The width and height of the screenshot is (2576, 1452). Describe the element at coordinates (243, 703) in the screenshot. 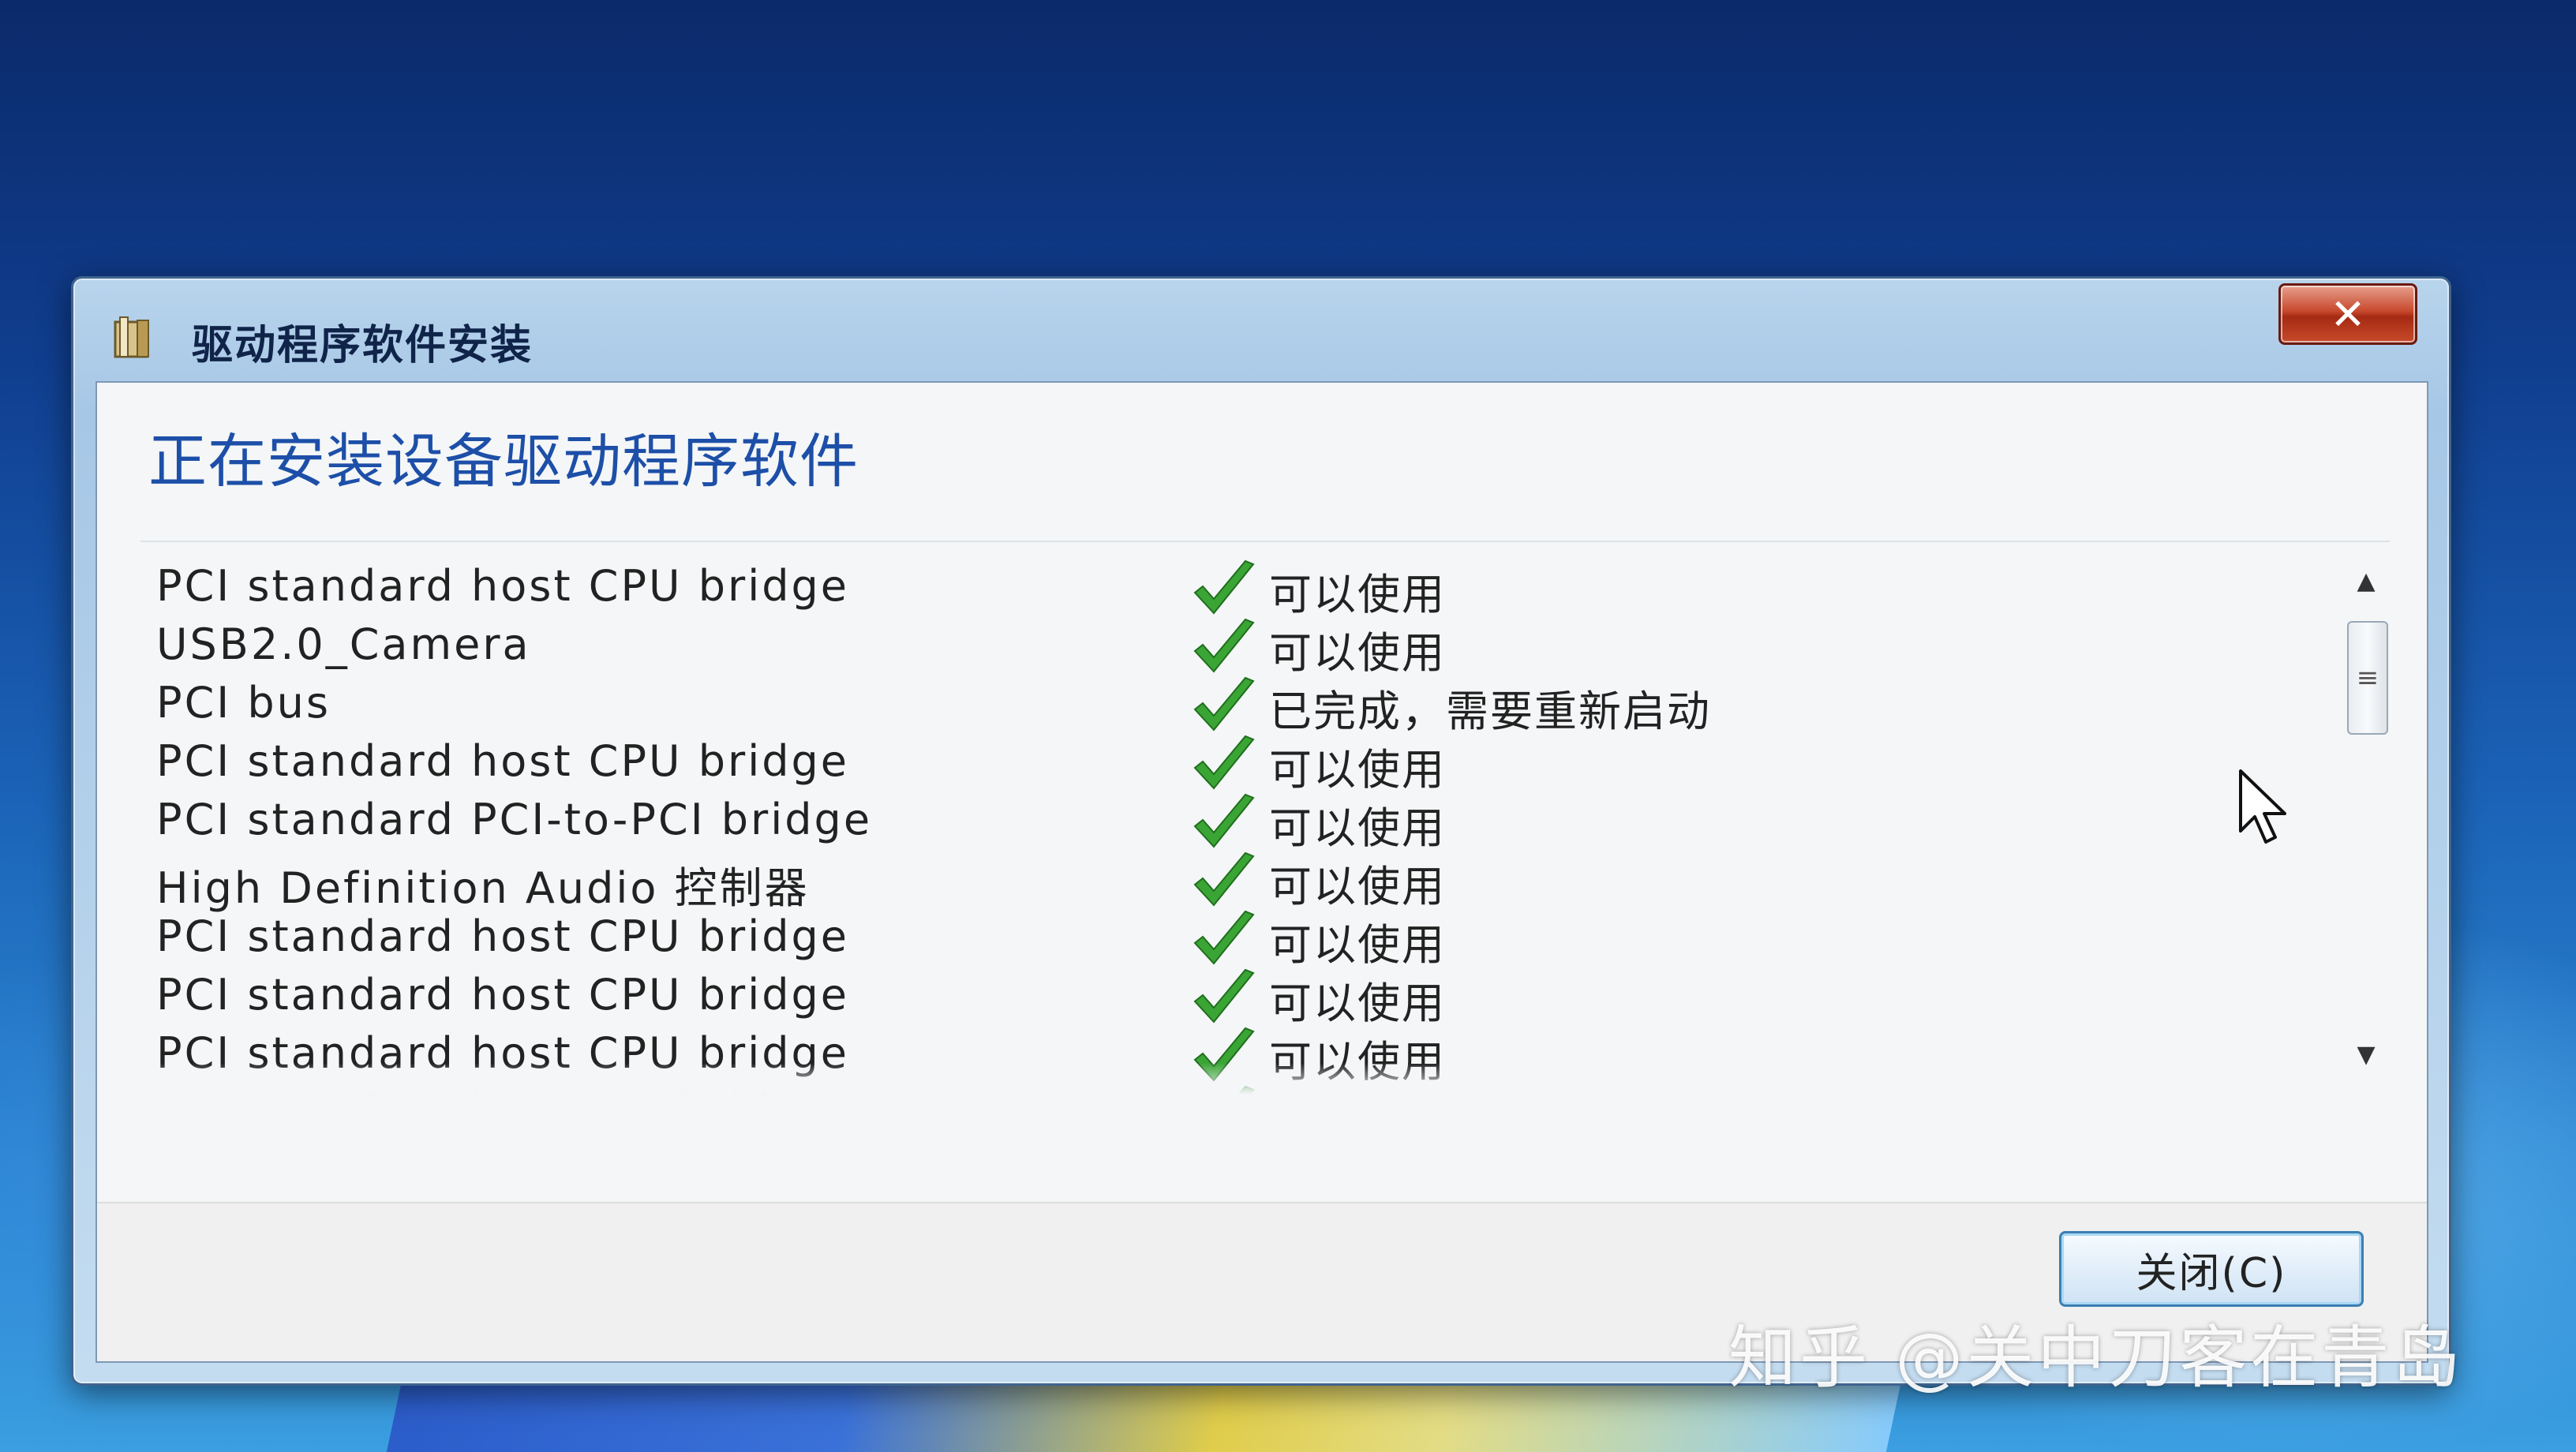

I see `device-name: PCI bus` at that location.